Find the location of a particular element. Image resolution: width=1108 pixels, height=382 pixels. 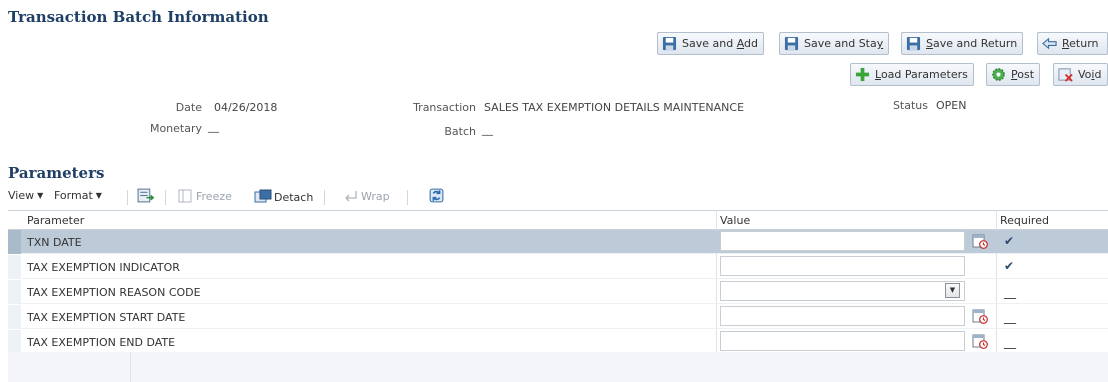

column-header-value: Value is located at coordinates (735, 220).